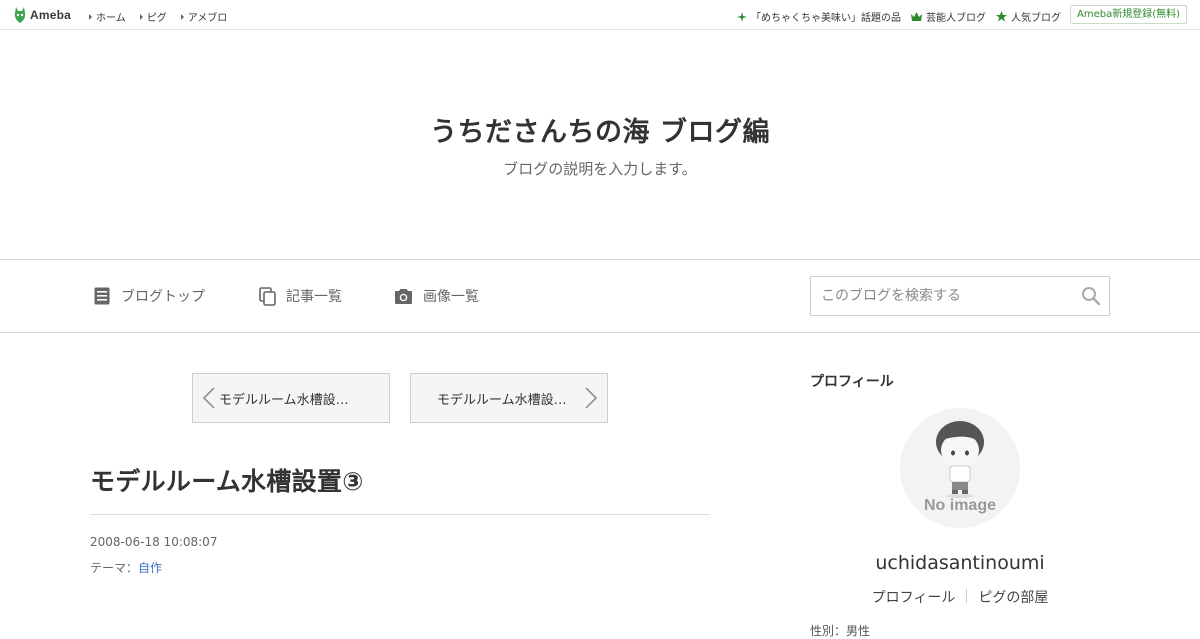  I want to click on entry-theme: テーマ：自作, so click(126, 567).